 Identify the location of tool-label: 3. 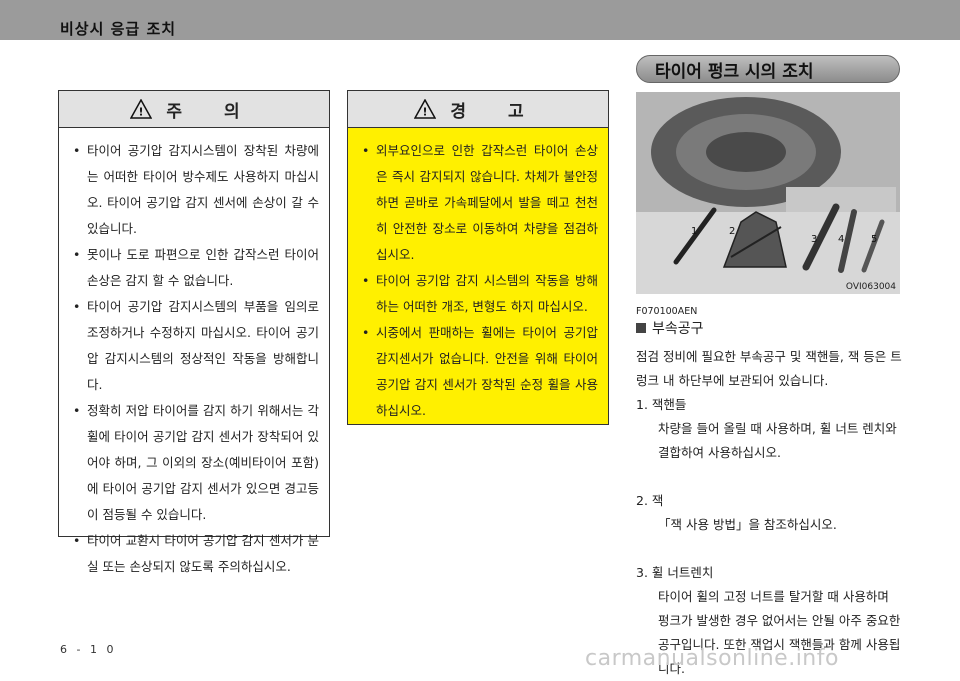
(814, 239).